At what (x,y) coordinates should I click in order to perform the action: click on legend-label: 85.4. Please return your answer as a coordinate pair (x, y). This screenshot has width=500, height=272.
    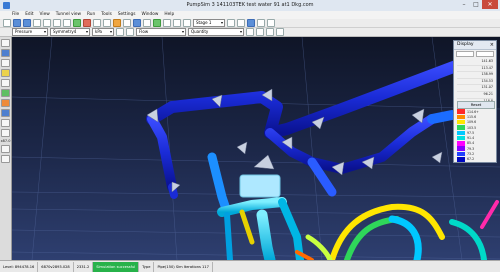
    Looking at the image, I should click on (471, 143).